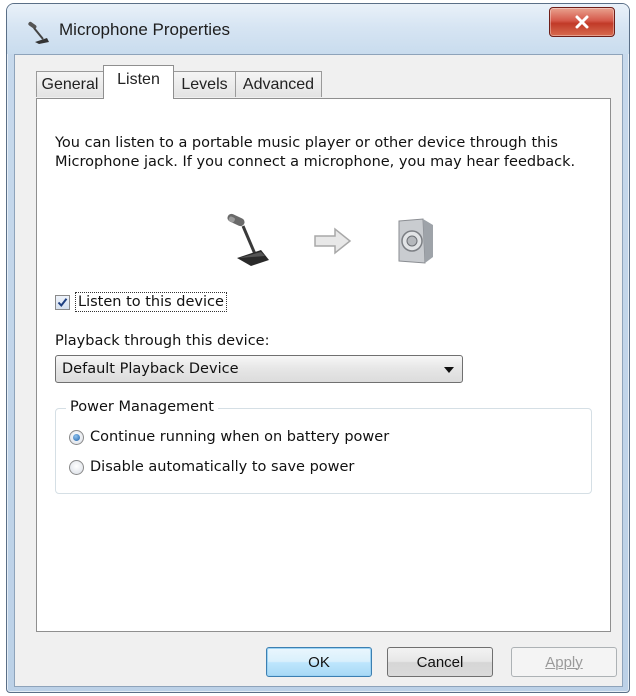 The width and height of the screenshot is (636, 696). Describe the element at coordinates (138, 82) in the screenshot. I see `tab-listen: Listen` at that location.